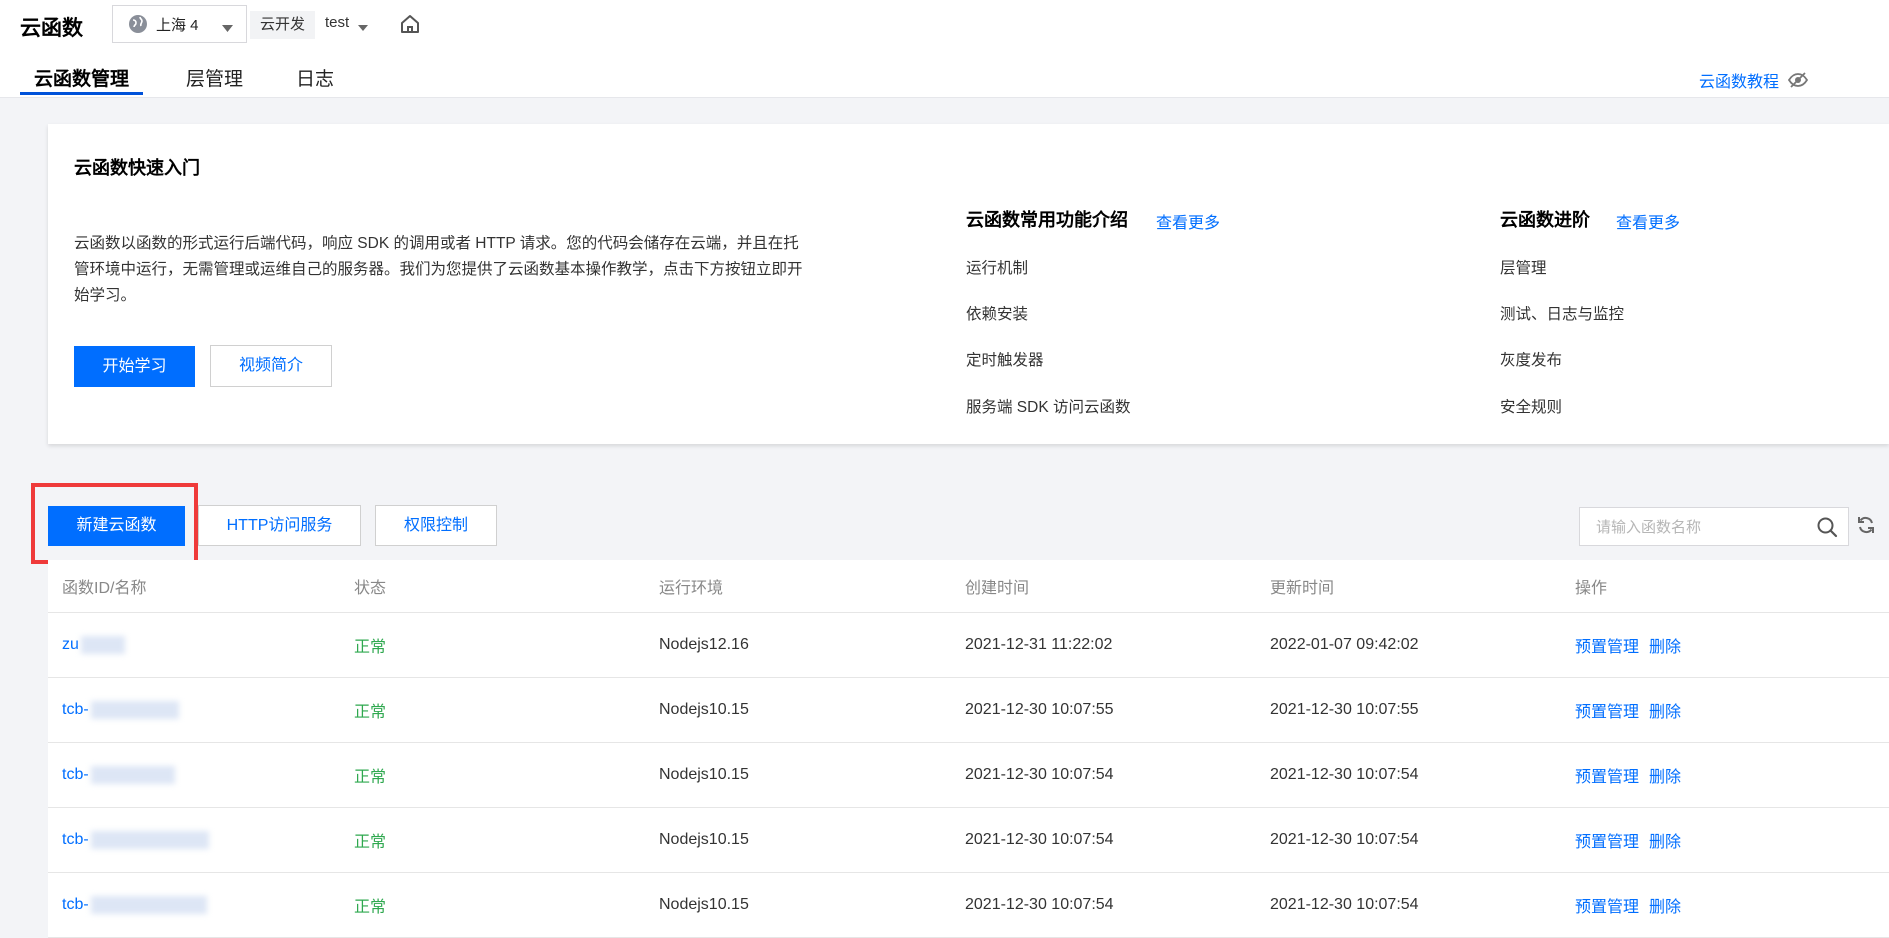 Image resolution: width=1889 pixels, height=938 pixels. What do you see at coordinates (1545, 220) in the screenshot?
I see `advanced-title: 云函数进阶` at bounding box center [1545, 220].